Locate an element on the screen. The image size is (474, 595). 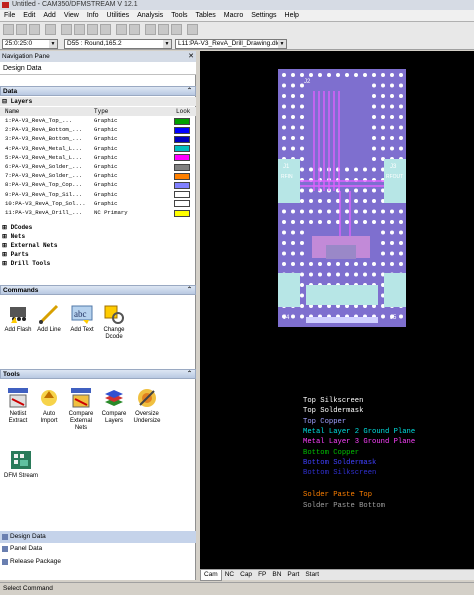
layer-row: 5:PA-V3_RevA_Metal_L... Graphic is located at coordinates (98, 158).